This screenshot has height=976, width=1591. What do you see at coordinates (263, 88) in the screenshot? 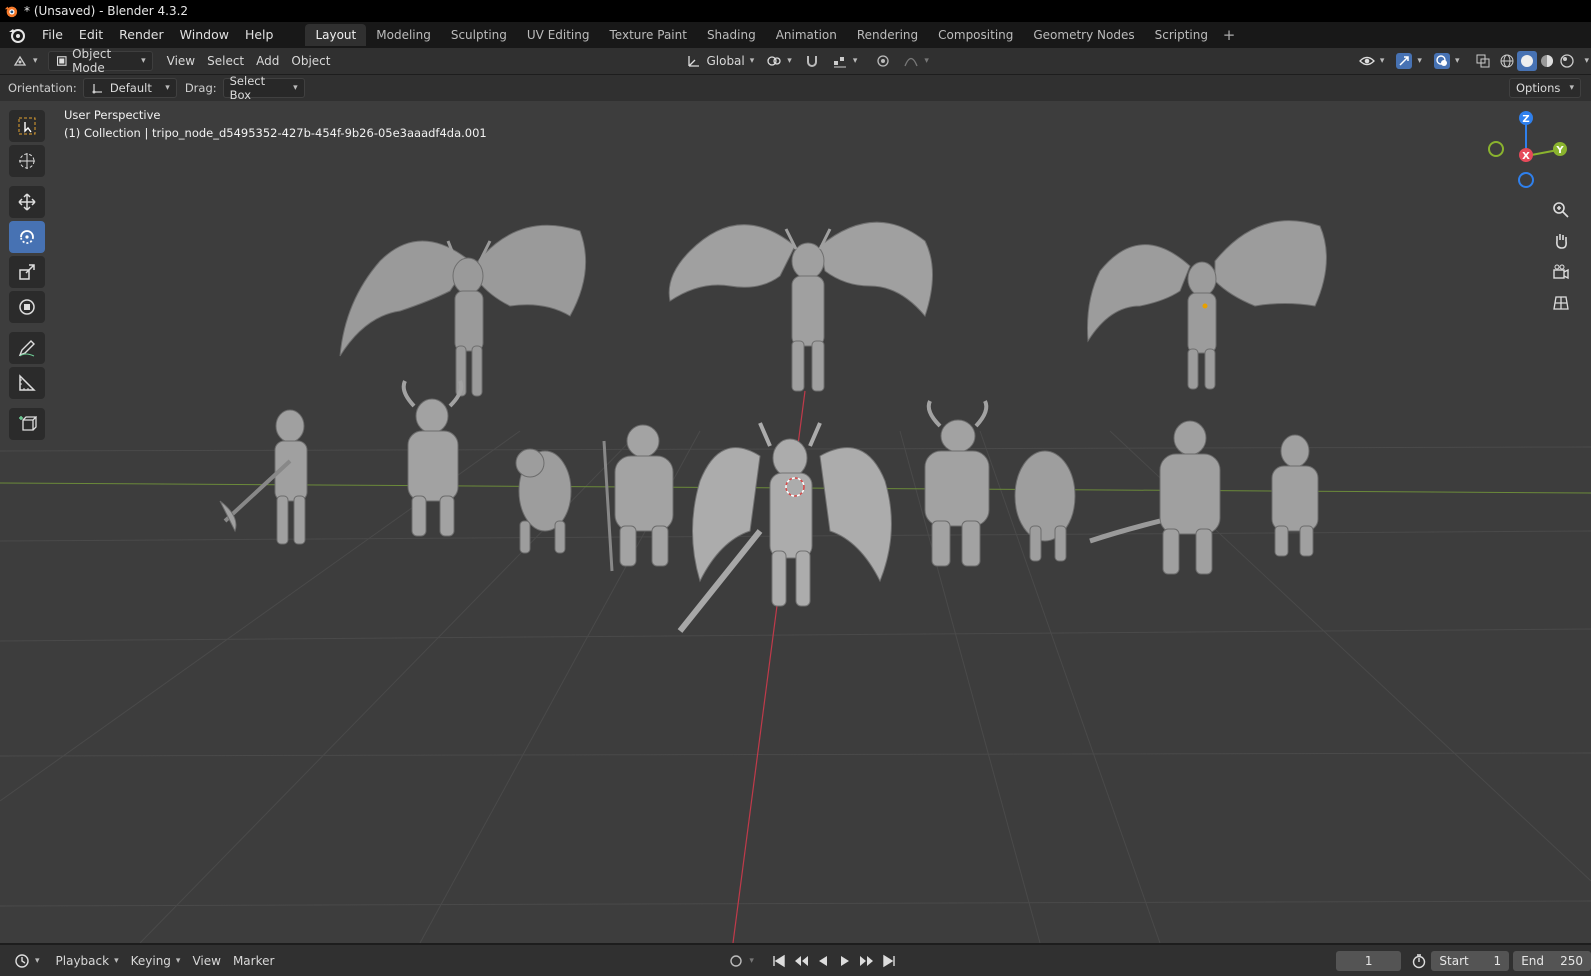
I see `drag-dropdown: Select Box ▾` at bounding box center [263, 88].